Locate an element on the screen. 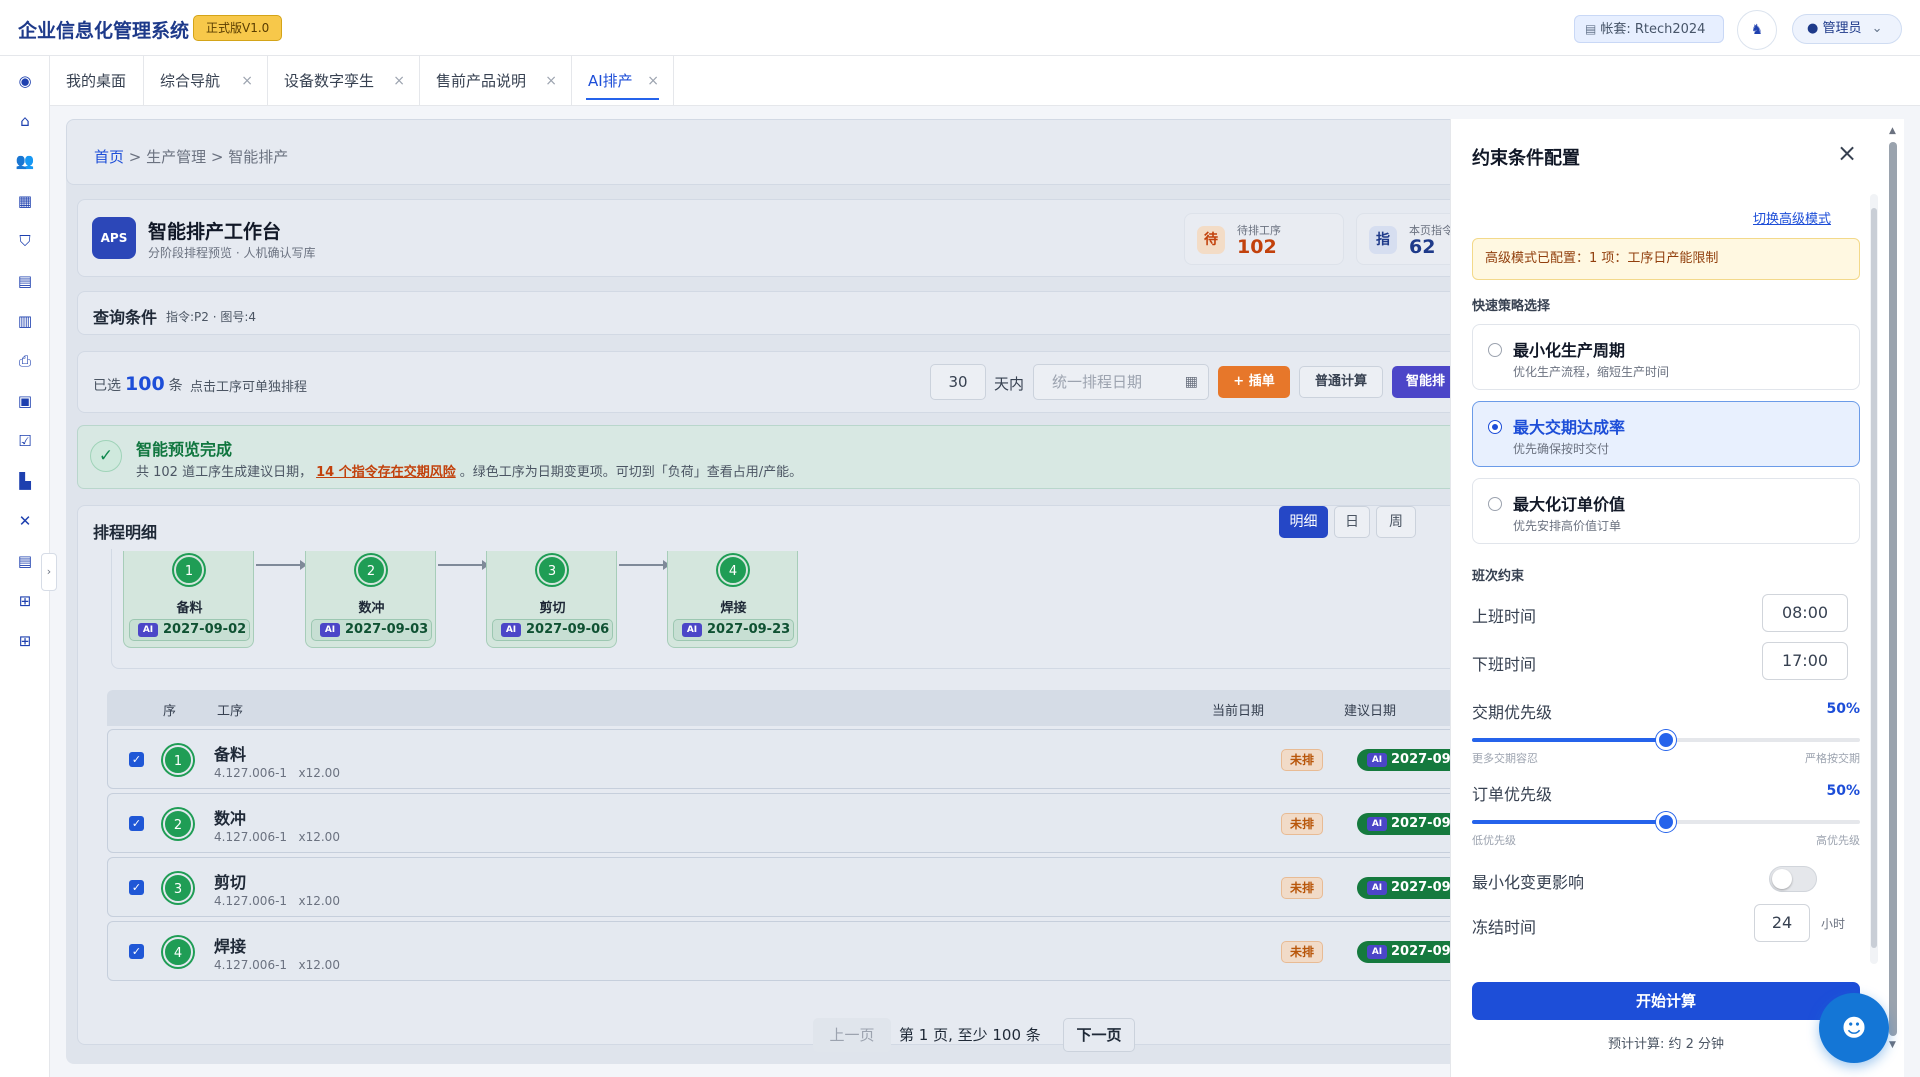 The image size is (1920, 1077). start-time-input: 08:00 is located at coordinates (1805, 613).